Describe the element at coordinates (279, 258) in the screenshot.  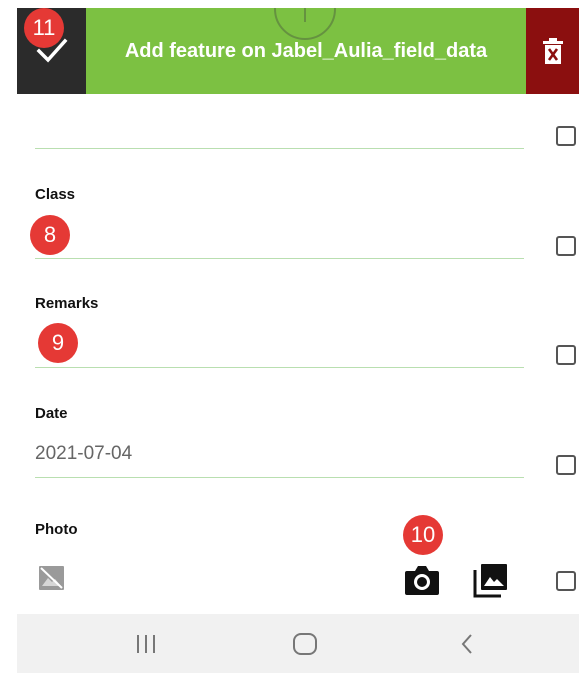
I see `class-input-underline` at that location.